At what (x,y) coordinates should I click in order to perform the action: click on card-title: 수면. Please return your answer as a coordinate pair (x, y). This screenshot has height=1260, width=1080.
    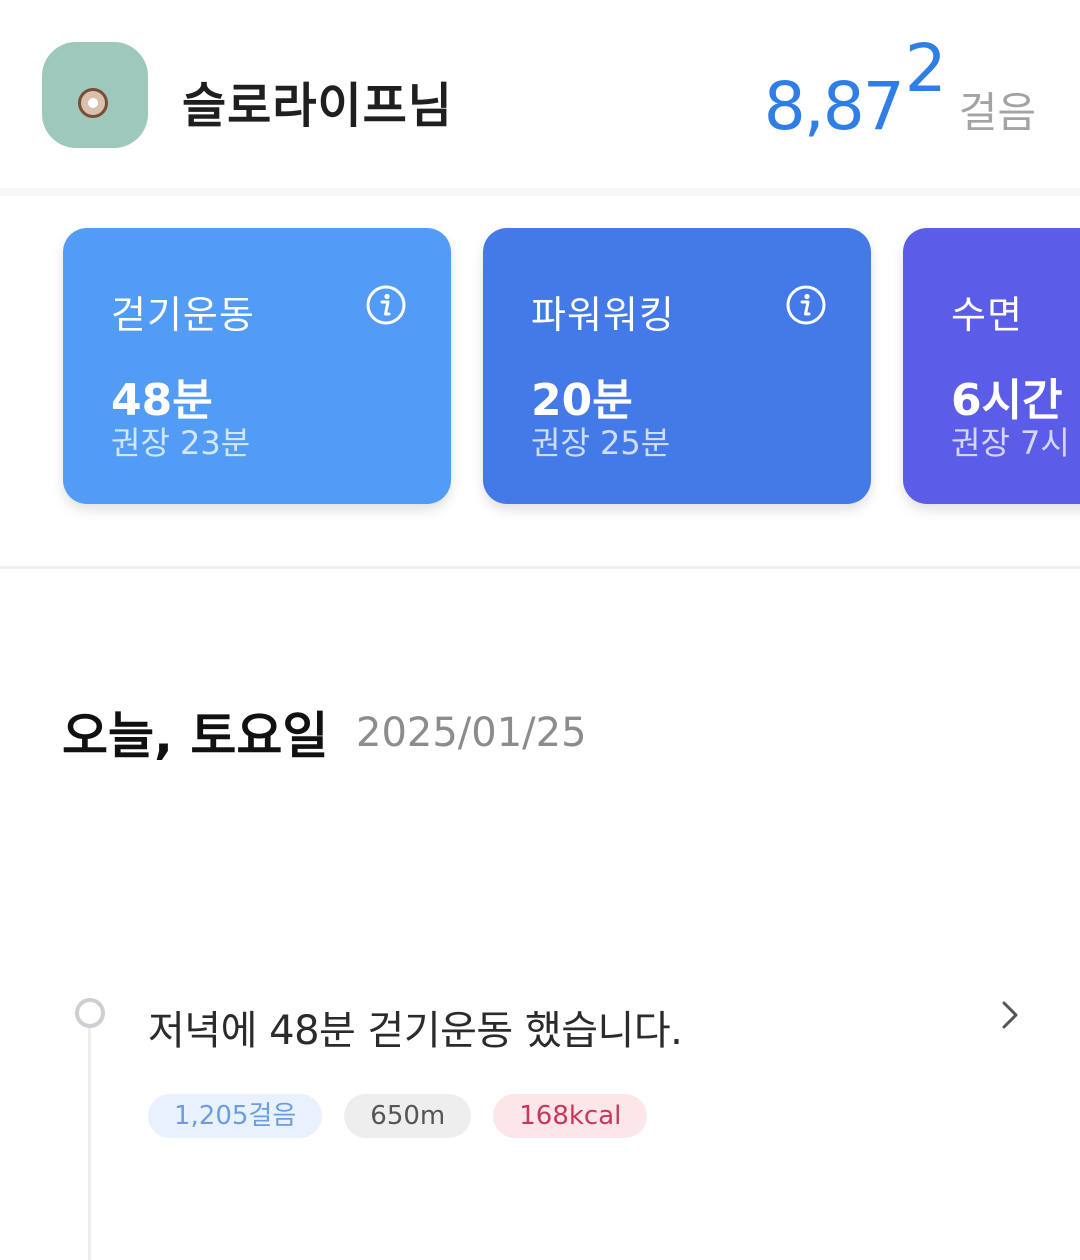
    Looking at the image, I should click on (987, 315).